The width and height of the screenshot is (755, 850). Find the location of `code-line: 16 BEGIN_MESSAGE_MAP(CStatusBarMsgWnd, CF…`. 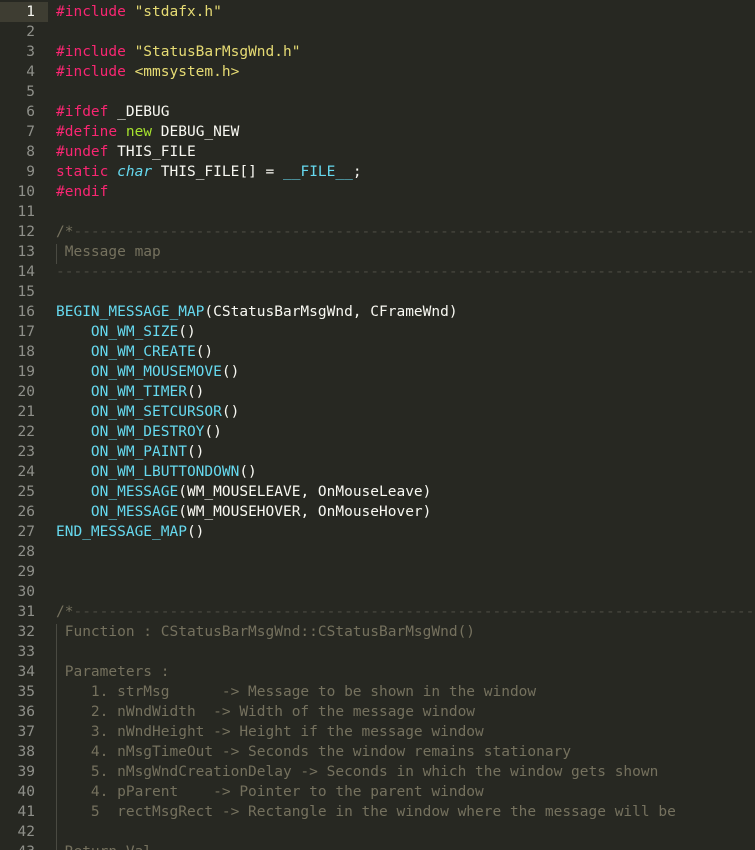

code-line: 16 BEGIN_MESSAGE_MAP(CStatusBarMsgWnd, CF… is located at coordinates (377, 312).